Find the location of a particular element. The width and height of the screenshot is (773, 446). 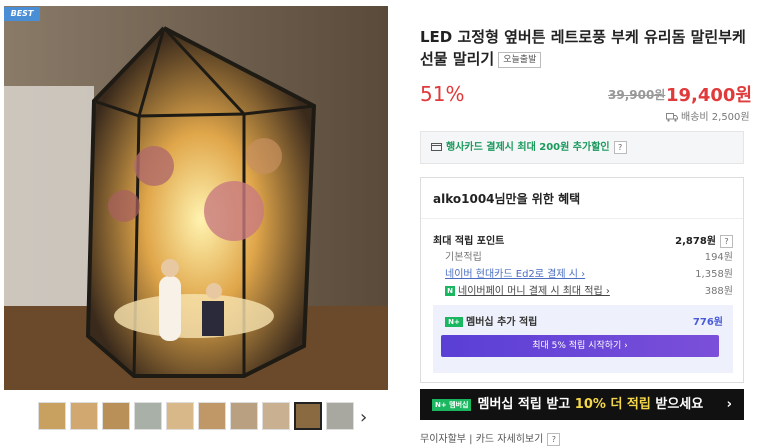

discount-rate: 51% is located at coordinates (442, 94).